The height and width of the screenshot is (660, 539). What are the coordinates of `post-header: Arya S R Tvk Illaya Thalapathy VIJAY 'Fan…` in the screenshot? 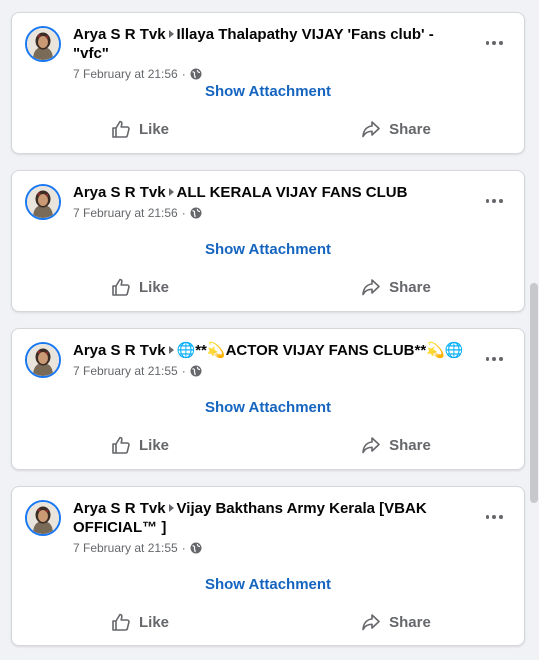 It's located at (273, 53).